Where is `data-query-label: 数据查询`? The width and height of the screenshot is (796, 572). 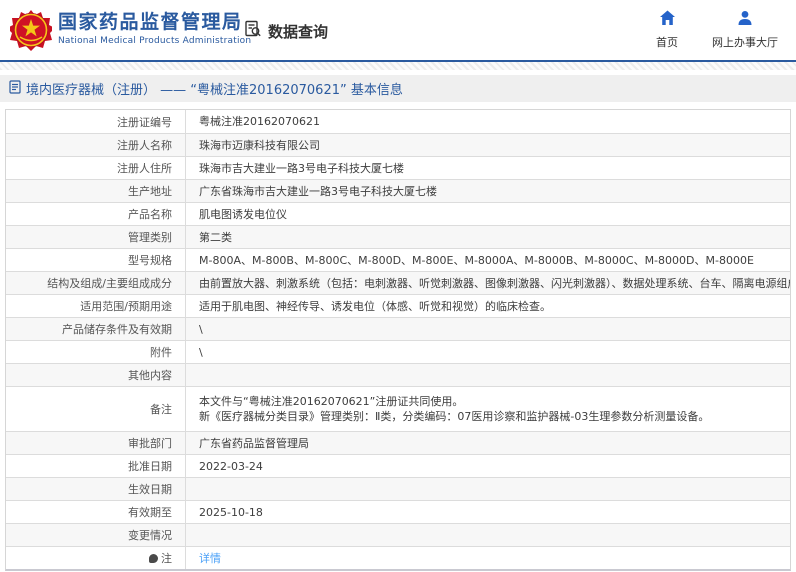
data-query-label: 数据查询 is located at coordinates (298, 31).